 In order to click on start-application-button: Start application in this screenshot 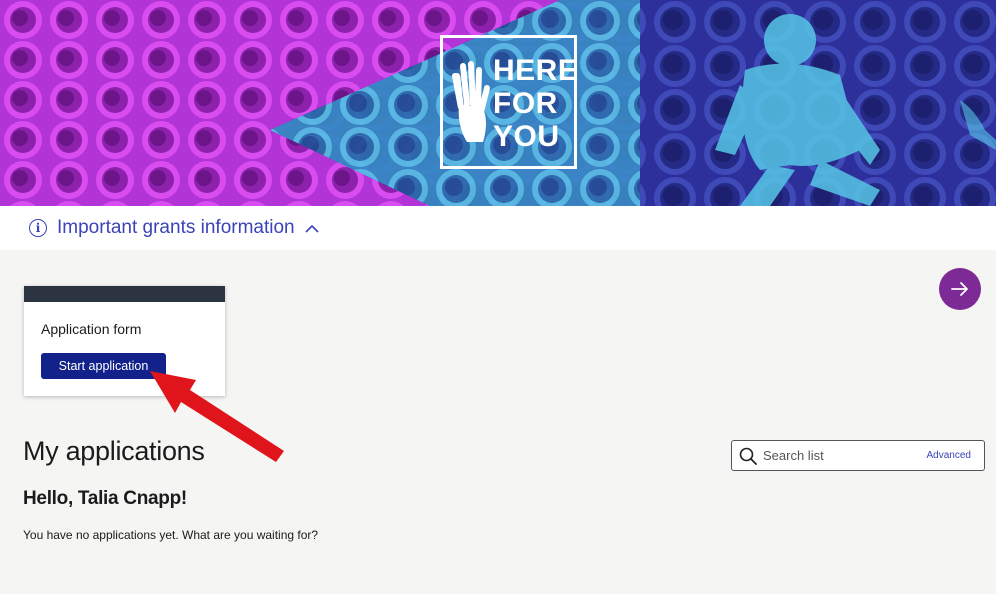, I will do `click(103, 366)`.